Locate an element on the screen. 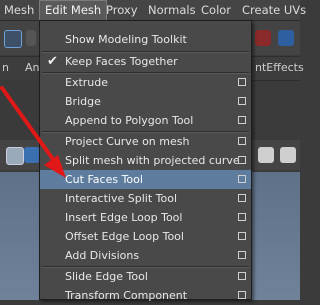 The width and height of the screenshot is (320, 305). menu-item-label: Insert Edge Loop Tool is located at coordinates (124, 217).